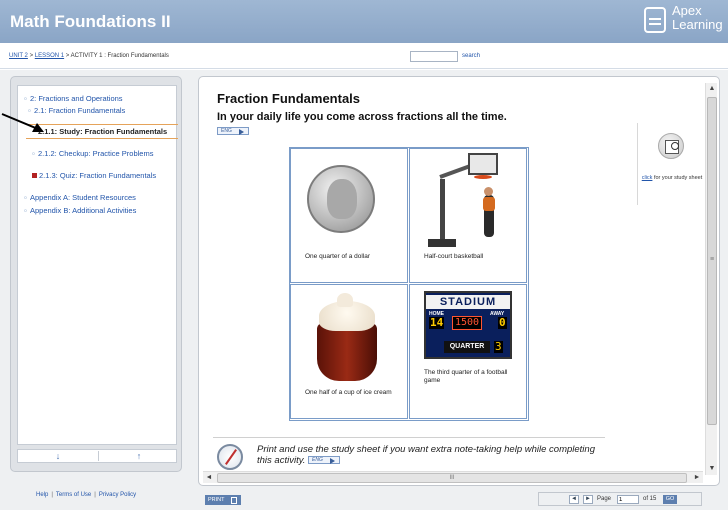  I want to click on scoreboard-image: STADIUM HOME AWAY 14 1500 0 QUARTER 3, so click(468, 325).